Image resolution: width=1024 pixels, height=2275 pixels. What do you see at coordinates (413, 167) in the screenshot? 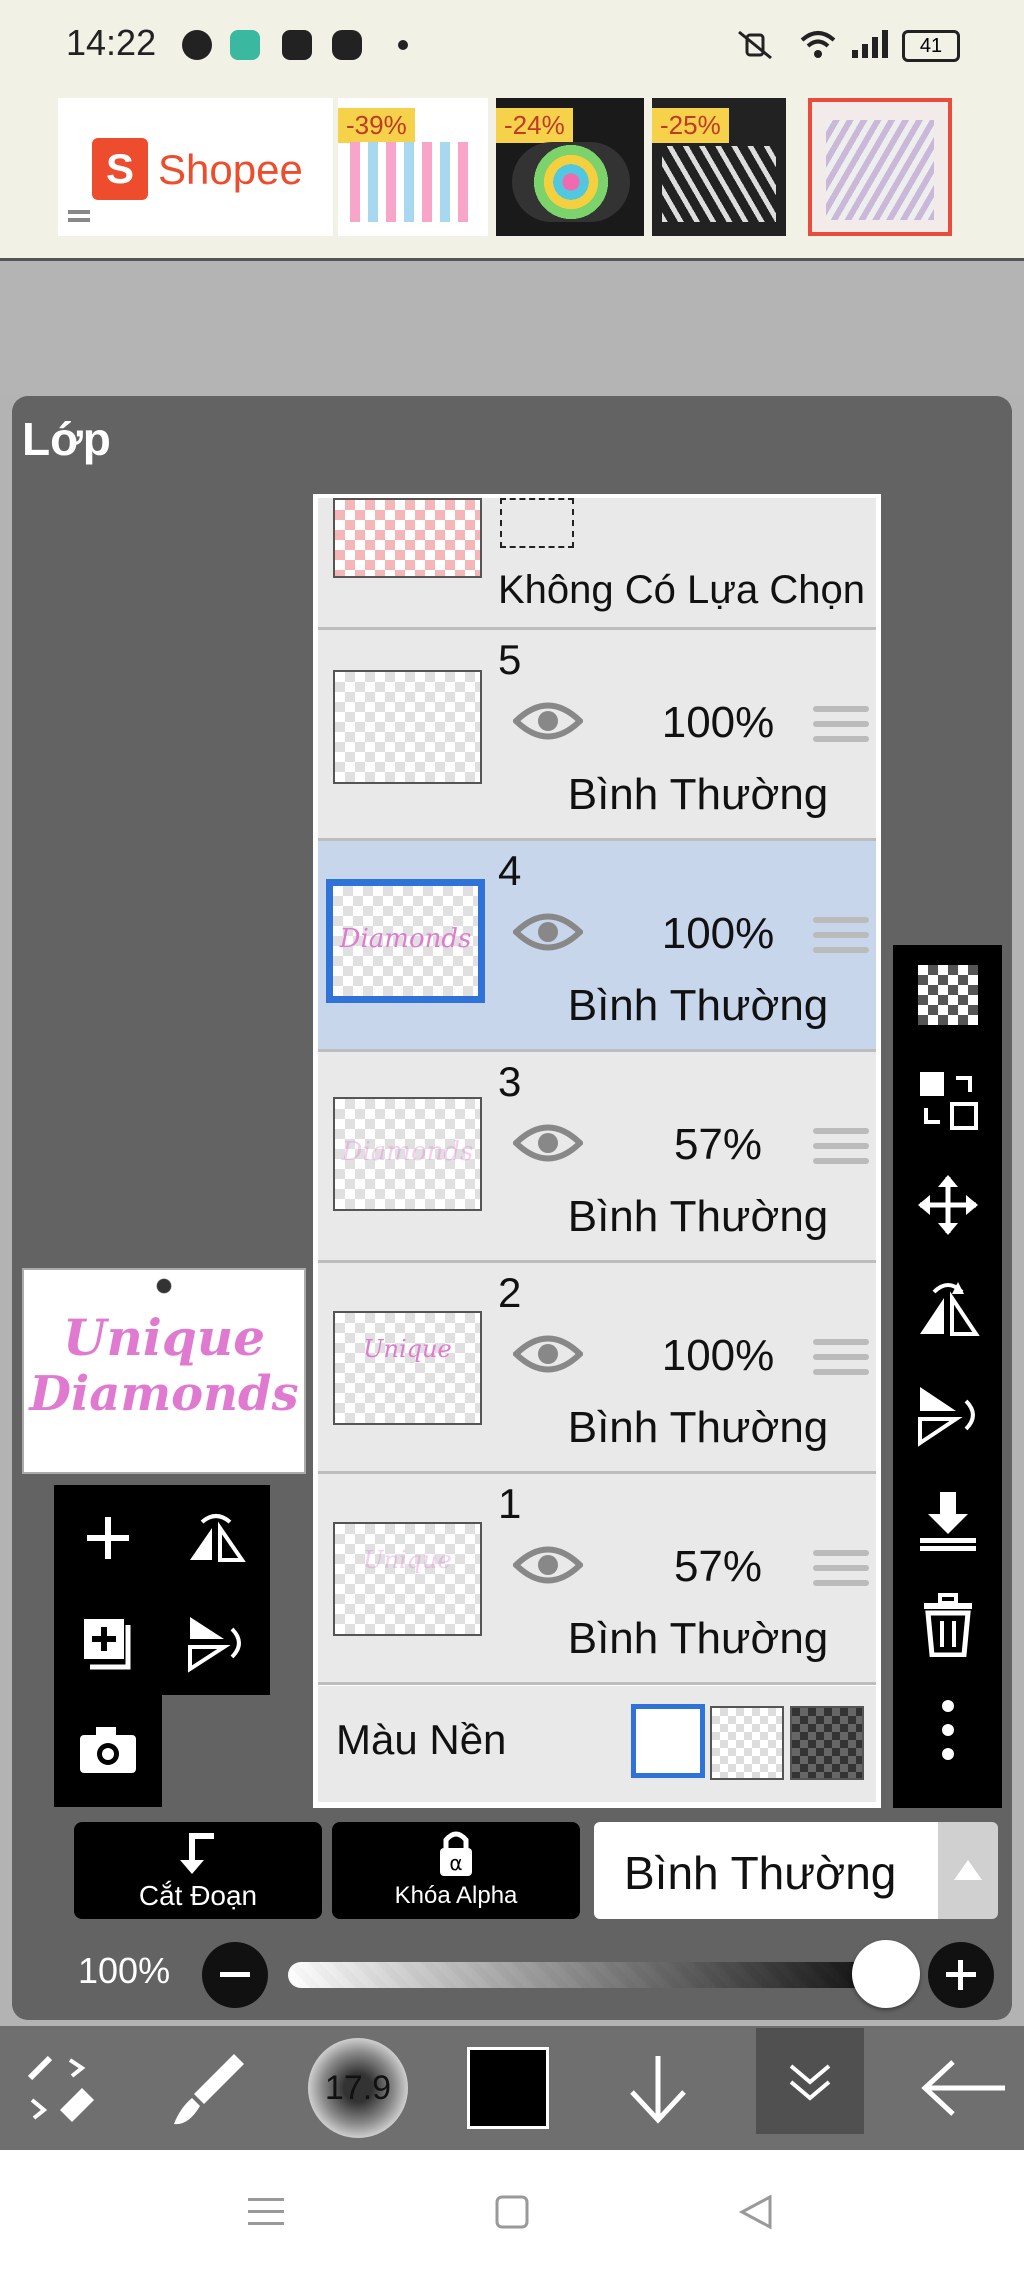
I see `ad-product-highlighters: -39%` at bounding box center [413, 167].